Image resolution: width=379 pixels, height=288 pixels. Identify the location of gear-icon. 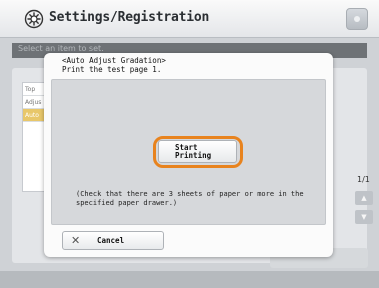
(34, 19).